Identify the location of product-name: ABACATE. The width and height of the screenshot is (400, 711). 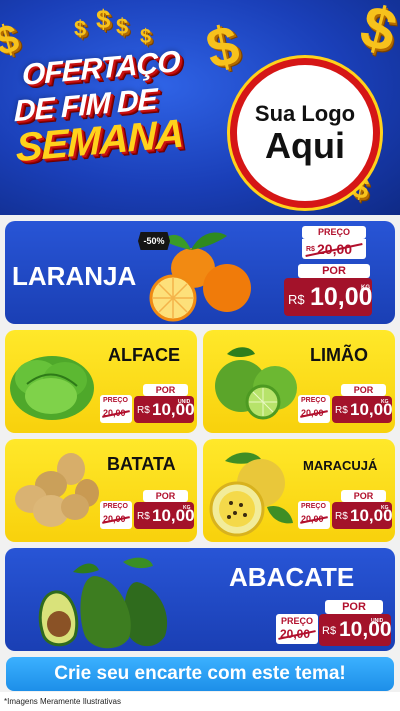
(292, 577).